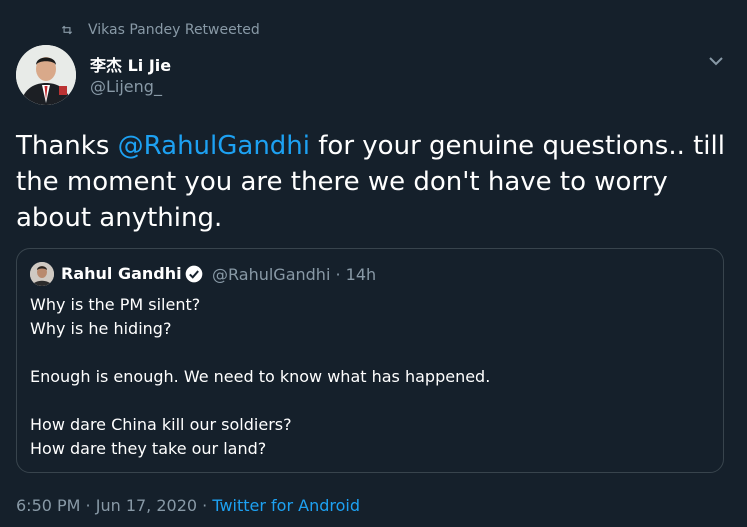 This screenshot has width=747, height=527. Describe the element at coordinates (294, 274) in the screenshot. I see `quoted-handle-time: @RahulGandhi · 14h` at that location.